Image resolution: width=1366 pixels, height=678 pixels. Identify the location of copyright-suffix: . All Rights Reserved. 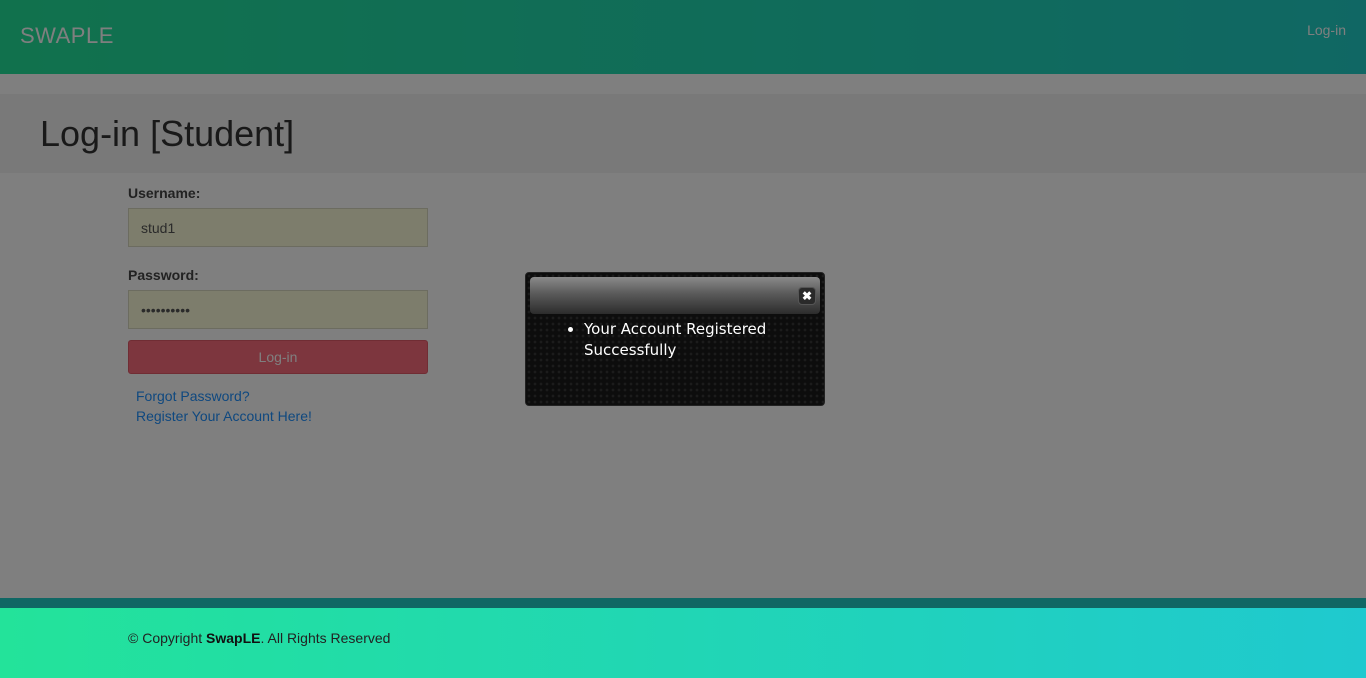
(325, 638).